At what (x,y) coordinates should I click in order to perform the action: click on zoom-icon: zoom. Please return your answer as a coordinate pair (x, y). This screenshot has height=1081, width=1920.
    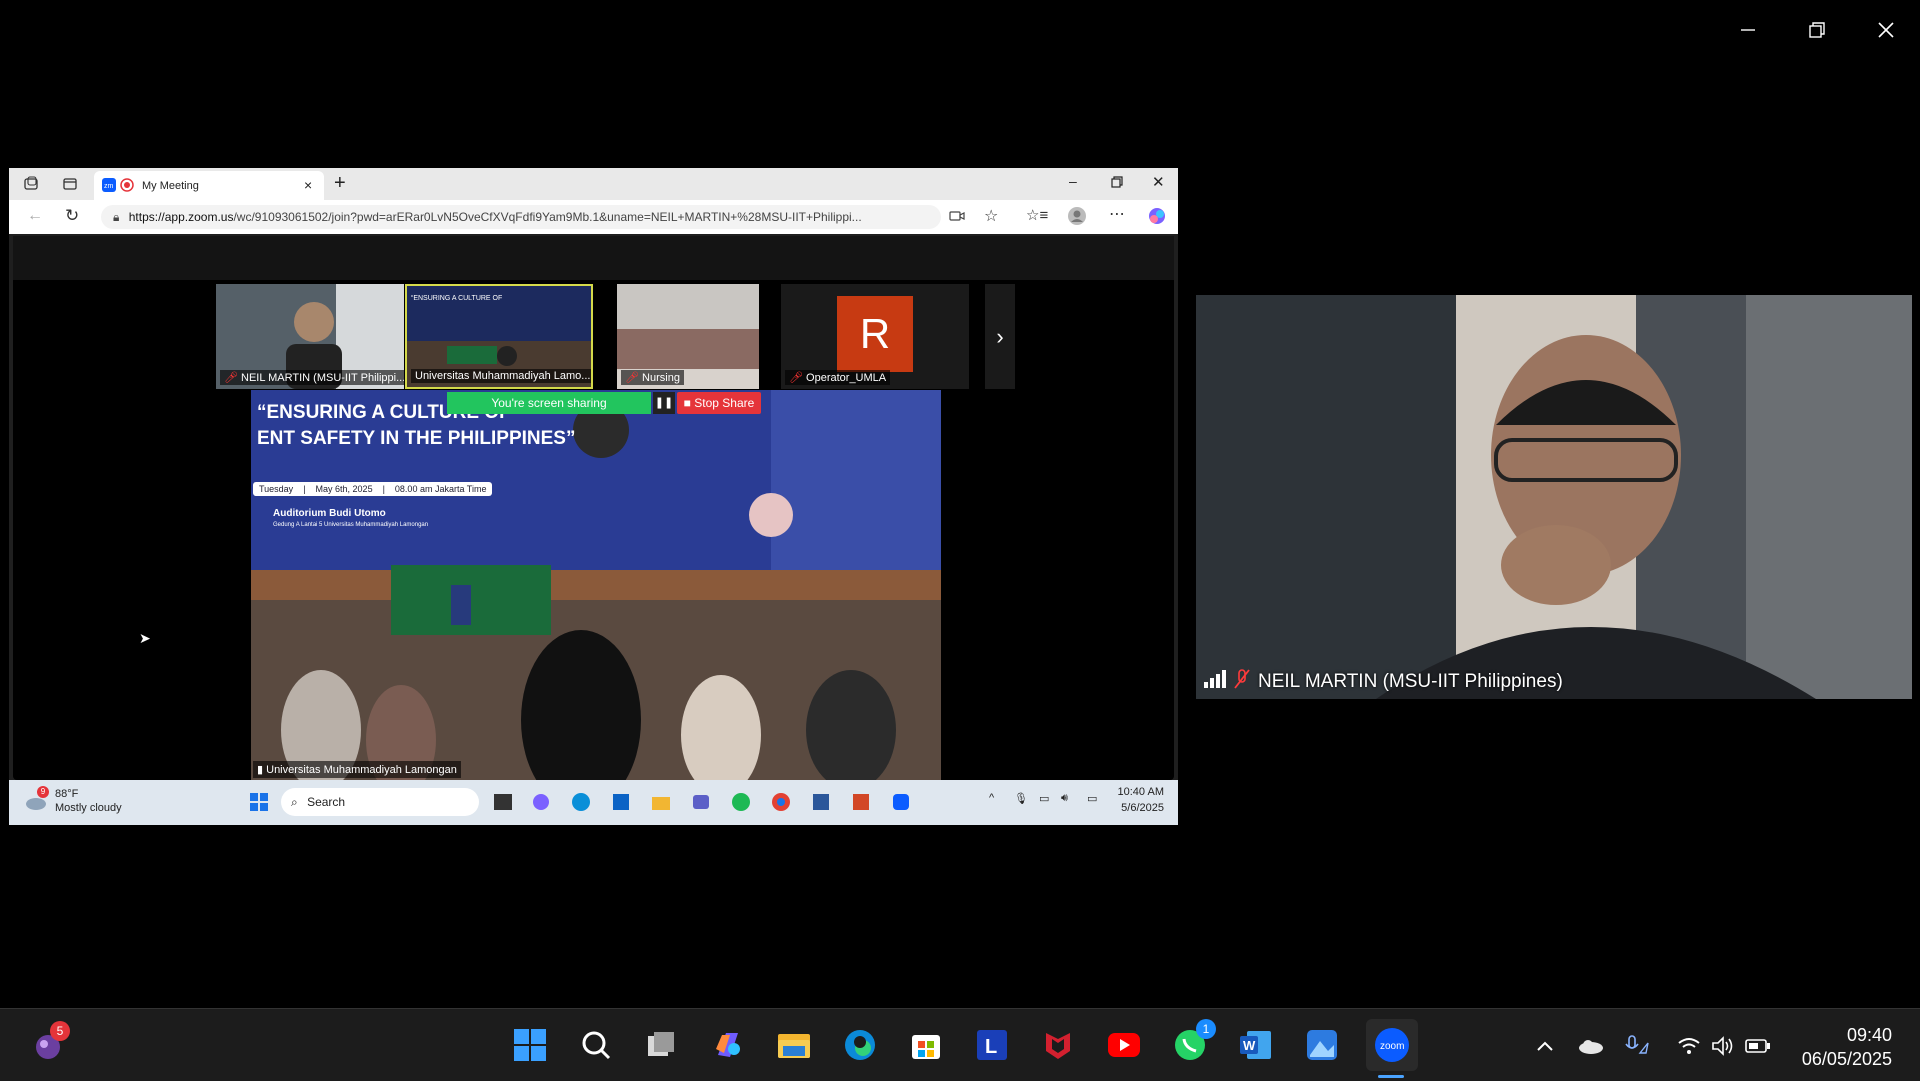
    Looking at the image, I should click on (1392, 1045).